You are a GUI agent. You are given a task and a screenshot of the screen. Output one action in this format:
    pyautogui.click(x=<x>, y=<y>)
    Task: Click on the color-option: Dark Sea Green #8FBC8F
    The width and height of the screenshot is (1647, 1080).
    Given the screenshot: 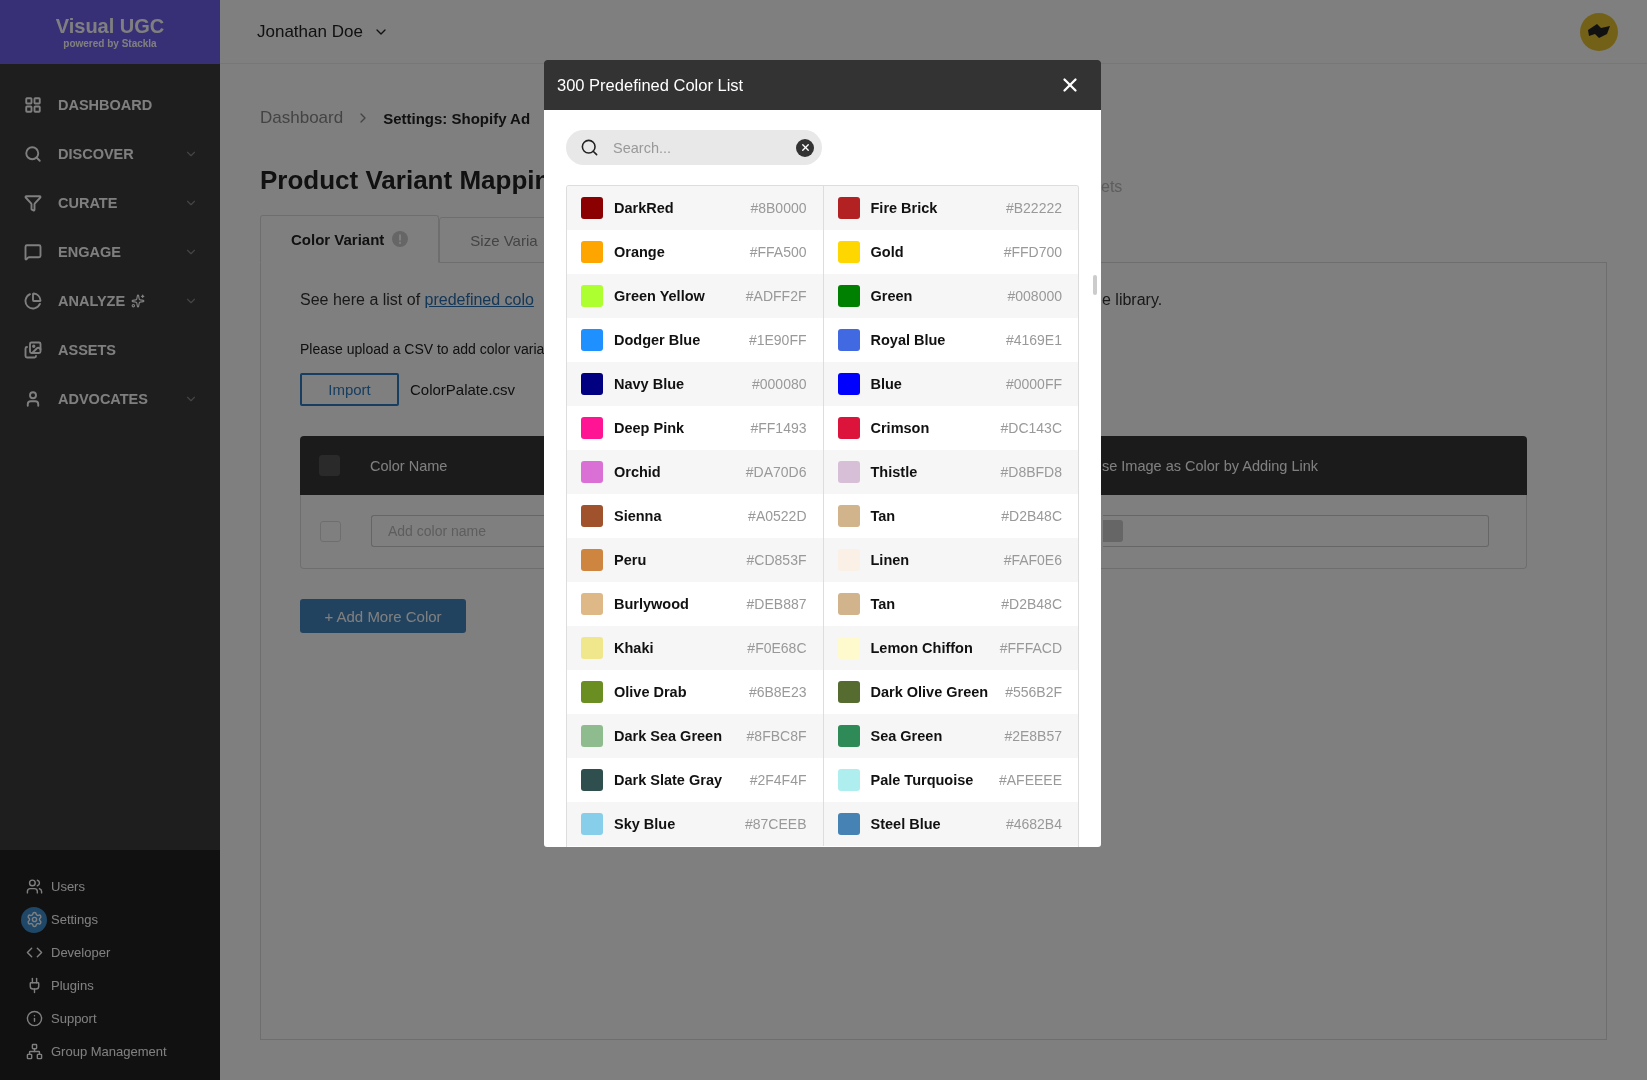 What is the action you would take?
    pyautogui.click(x=695, y=736)
    